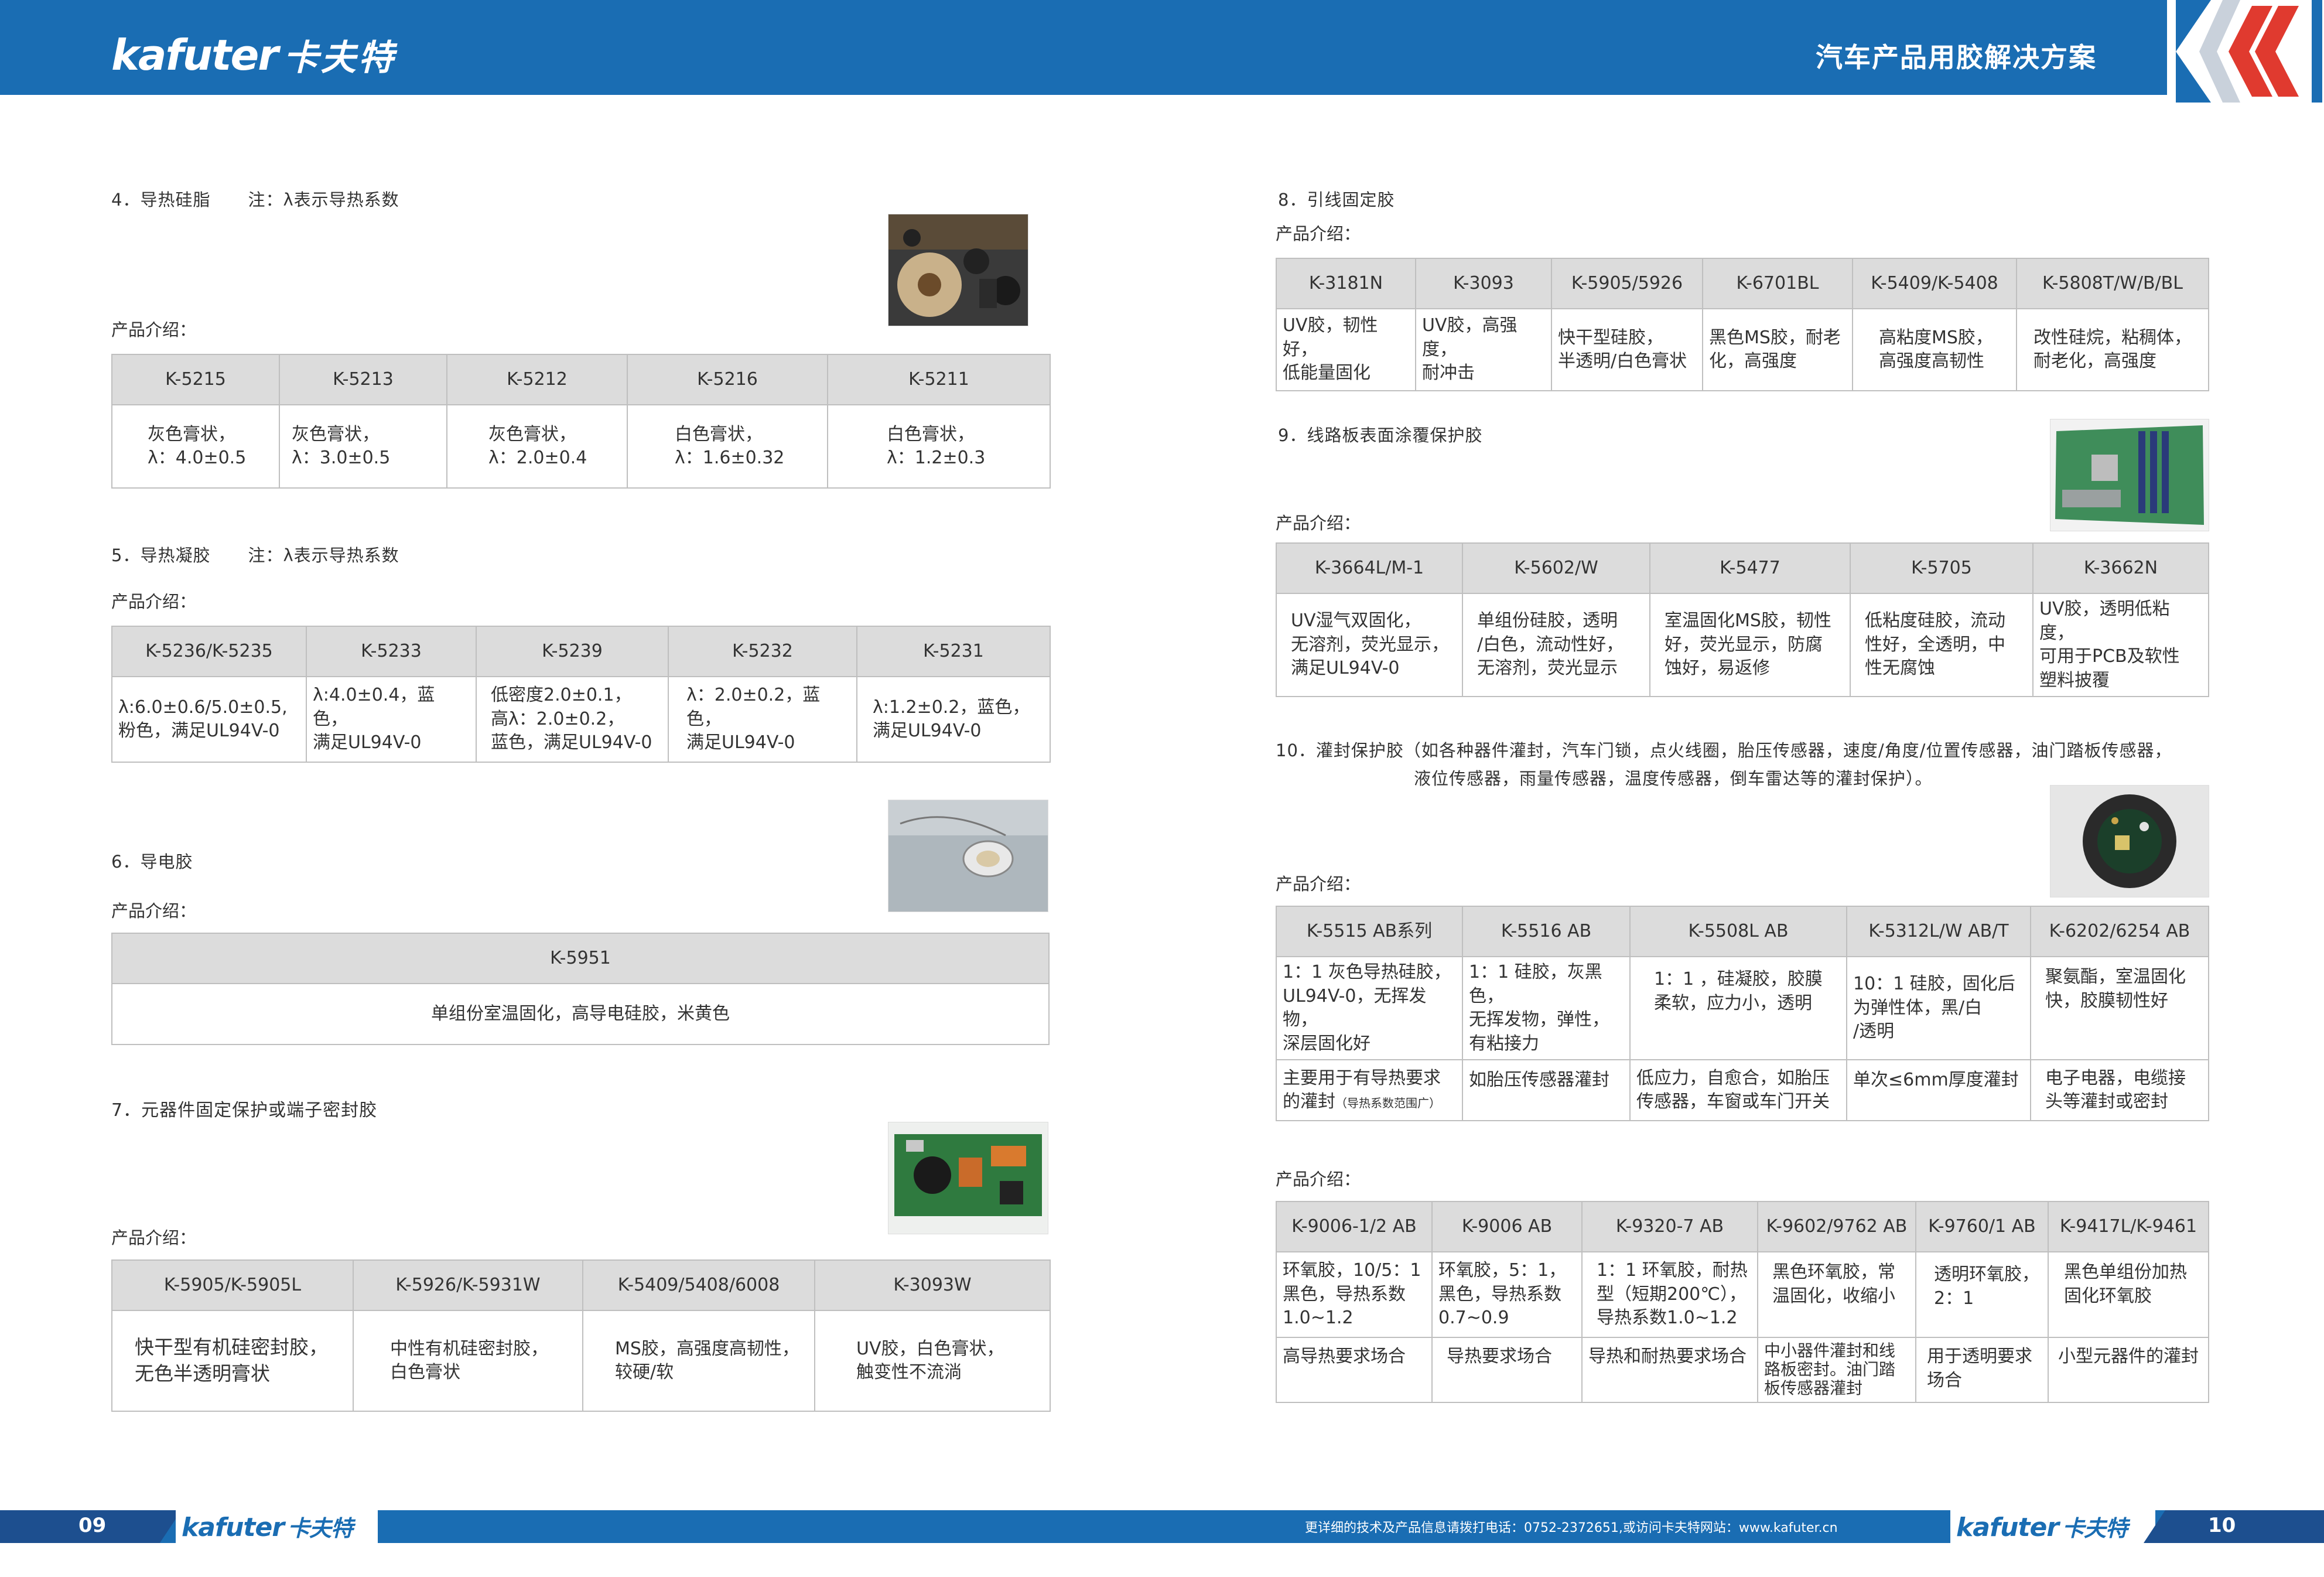 This screenshot has height=1577, width=2324. What do you see at coordinates (932, 1361) in the screenshot?
I see `table-cell: UV胶，白色膏状， 触变性不流淌` at bounding box center [932, 1361].